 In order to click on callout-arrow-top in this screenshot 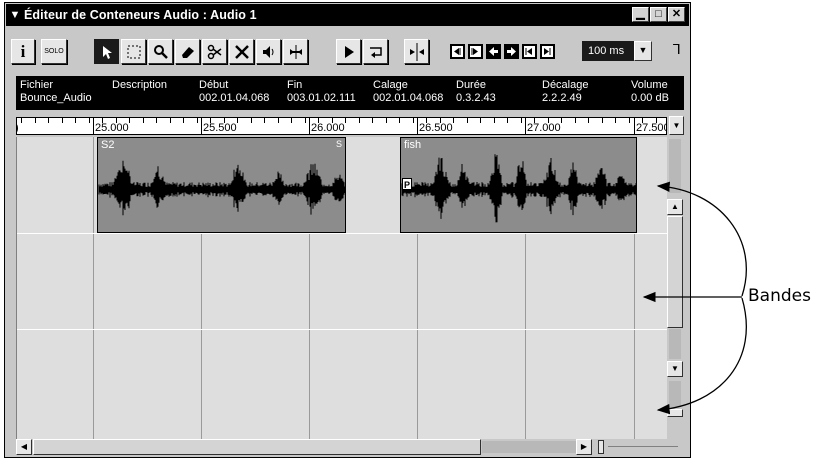, I will do `click(701, 239)`.